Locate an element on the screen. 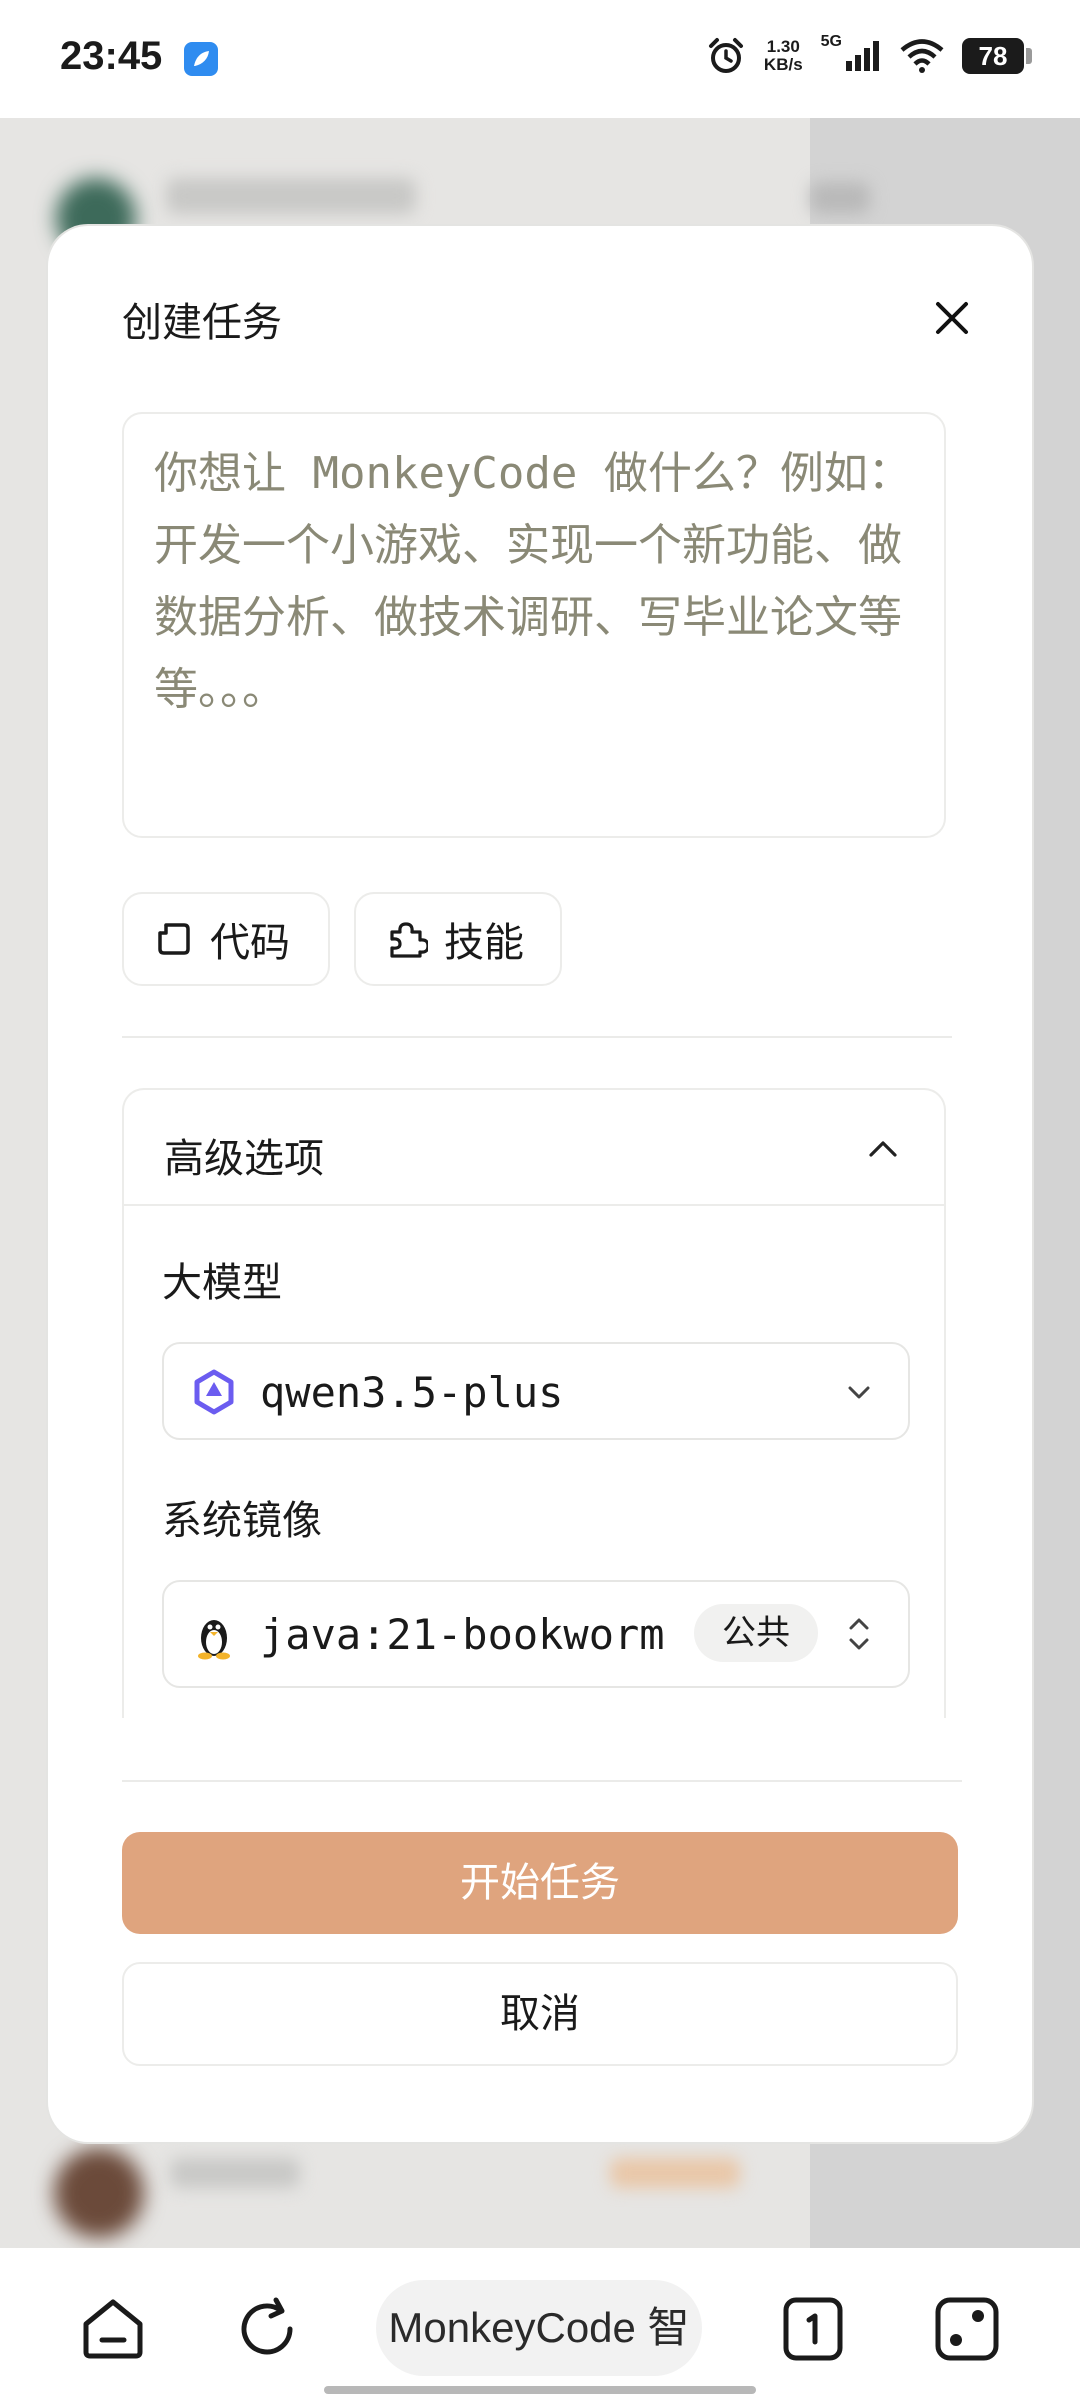 The height and width of the screenshot is (2400, 1080). browser-bottom-bar: MonkeyCode 智 is located at coordinates (540, 2324).